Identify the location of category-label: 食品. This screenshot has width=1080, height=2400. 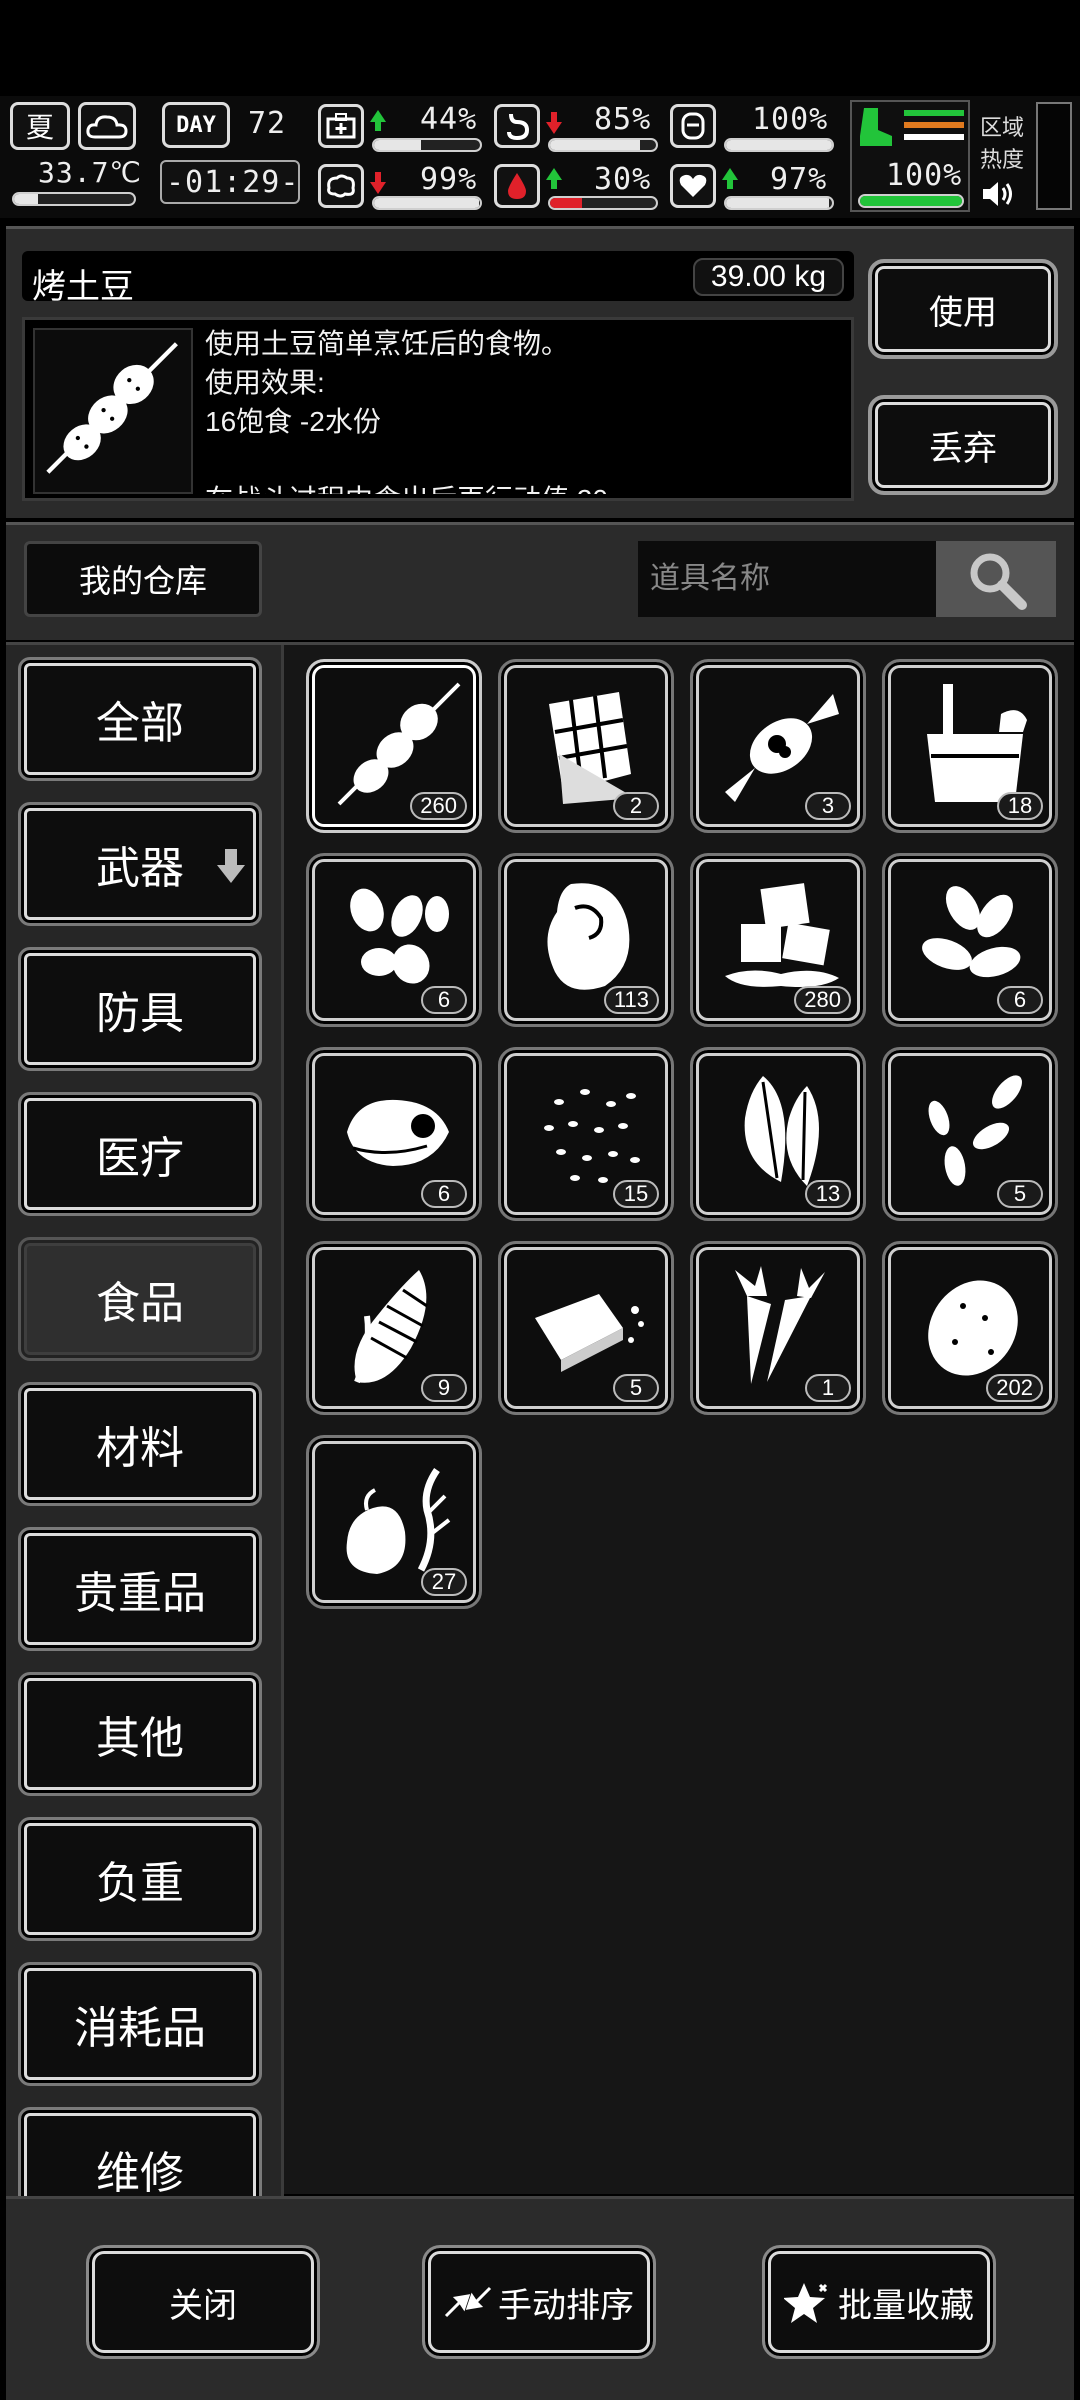
(140, 1303).